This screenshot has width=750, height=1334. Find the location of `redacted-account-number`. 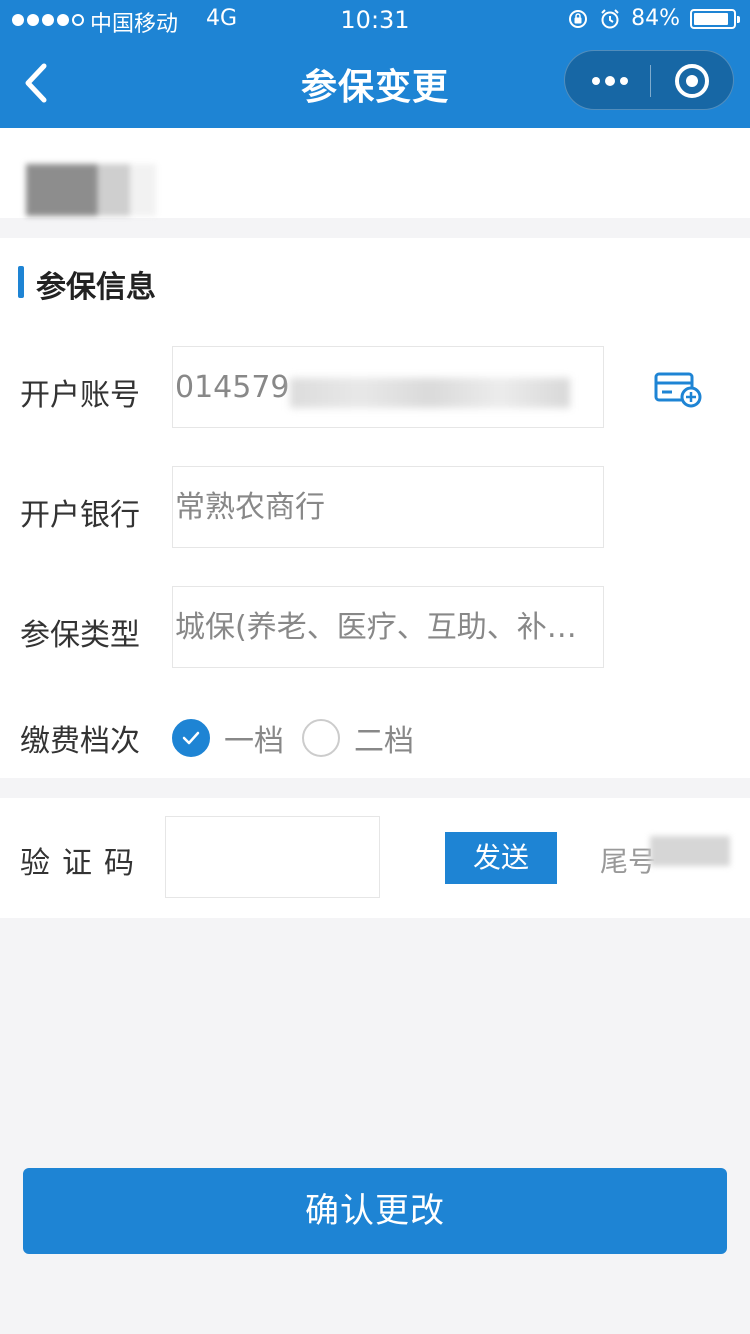

redacted-account-number is located at coordinates (430, 393).